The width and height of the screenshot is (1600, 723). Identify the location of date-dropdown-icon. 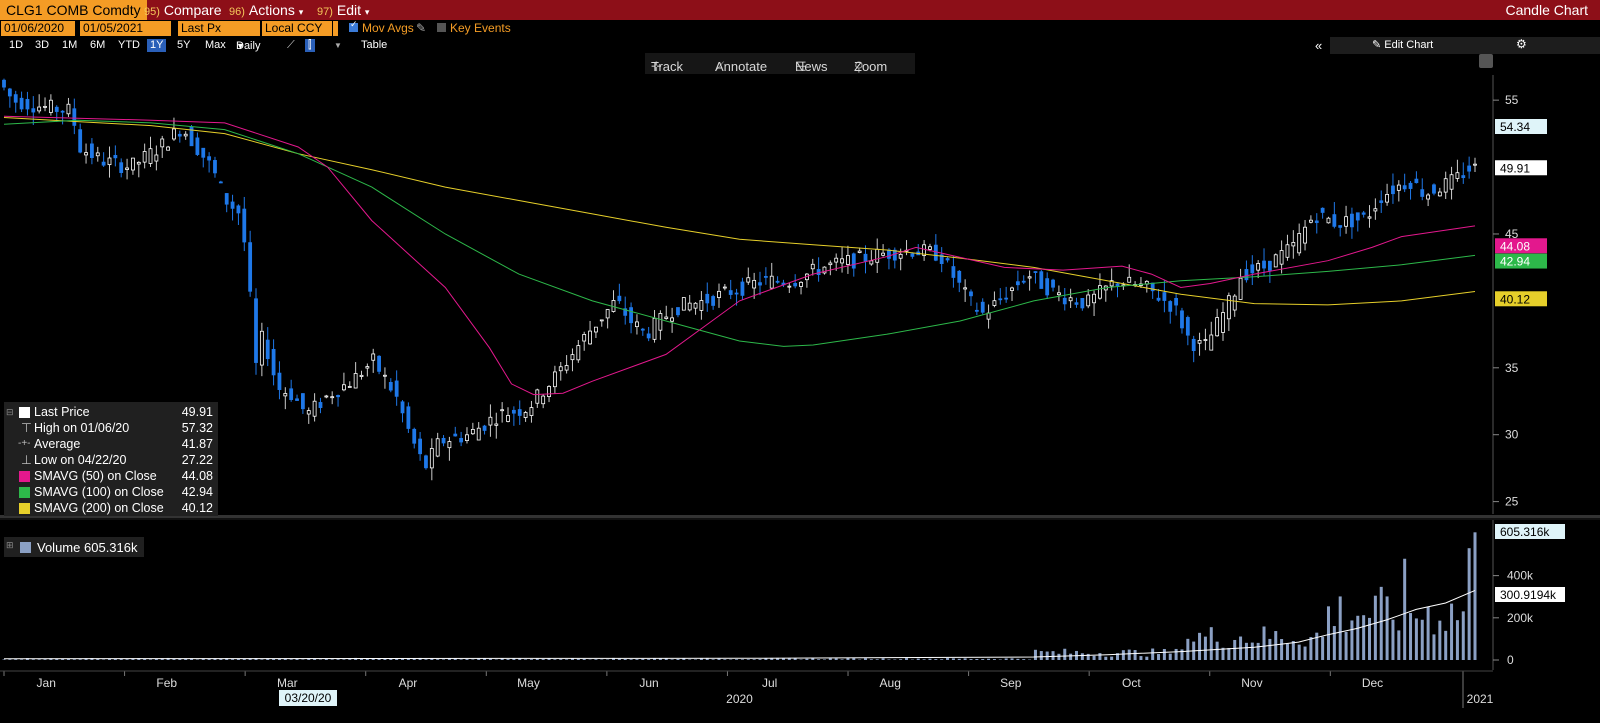
(169, 28).